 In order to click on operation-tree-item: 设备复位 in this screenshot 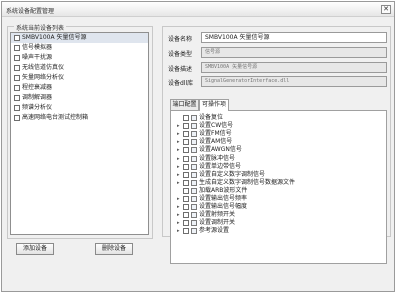, I will do `click(278, 118)`.